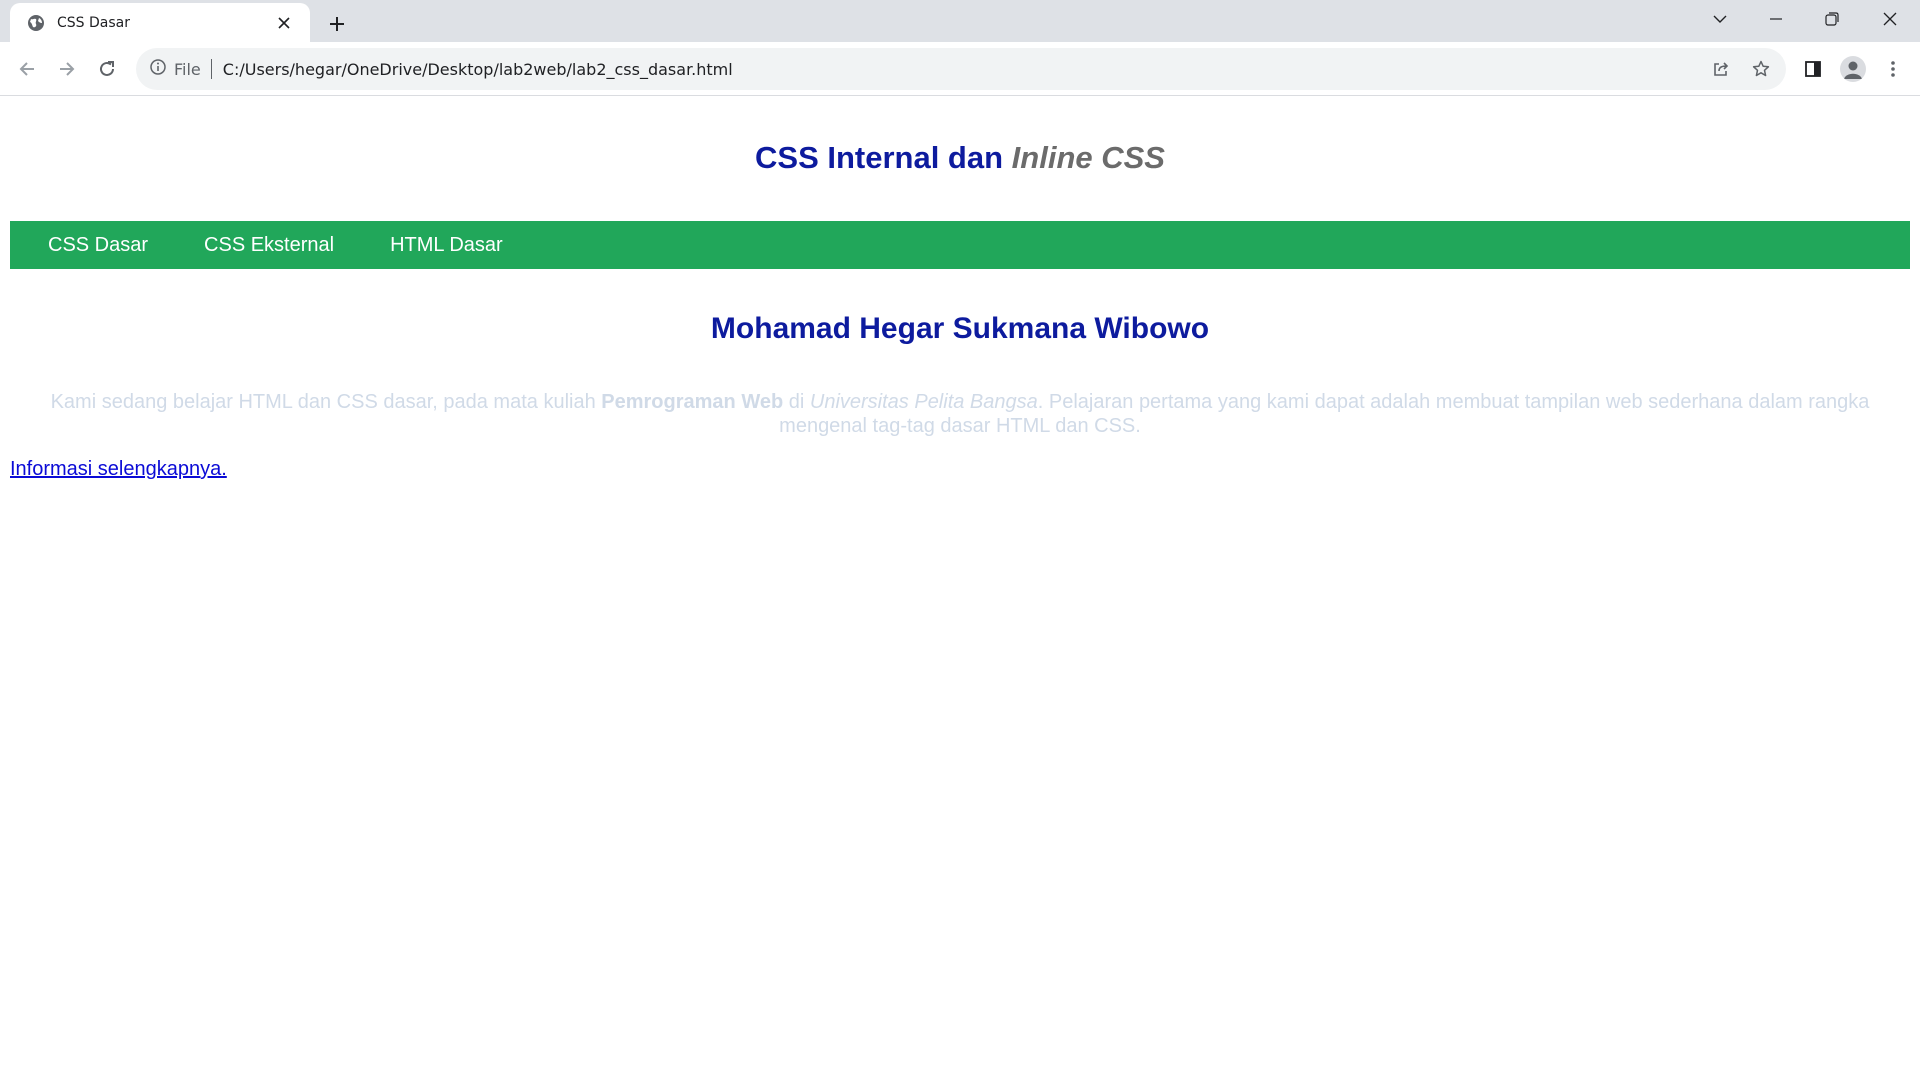 This screenshot has width=1920, height=1080. I want to click on paragraph-text-2: di, so click(796, 402).